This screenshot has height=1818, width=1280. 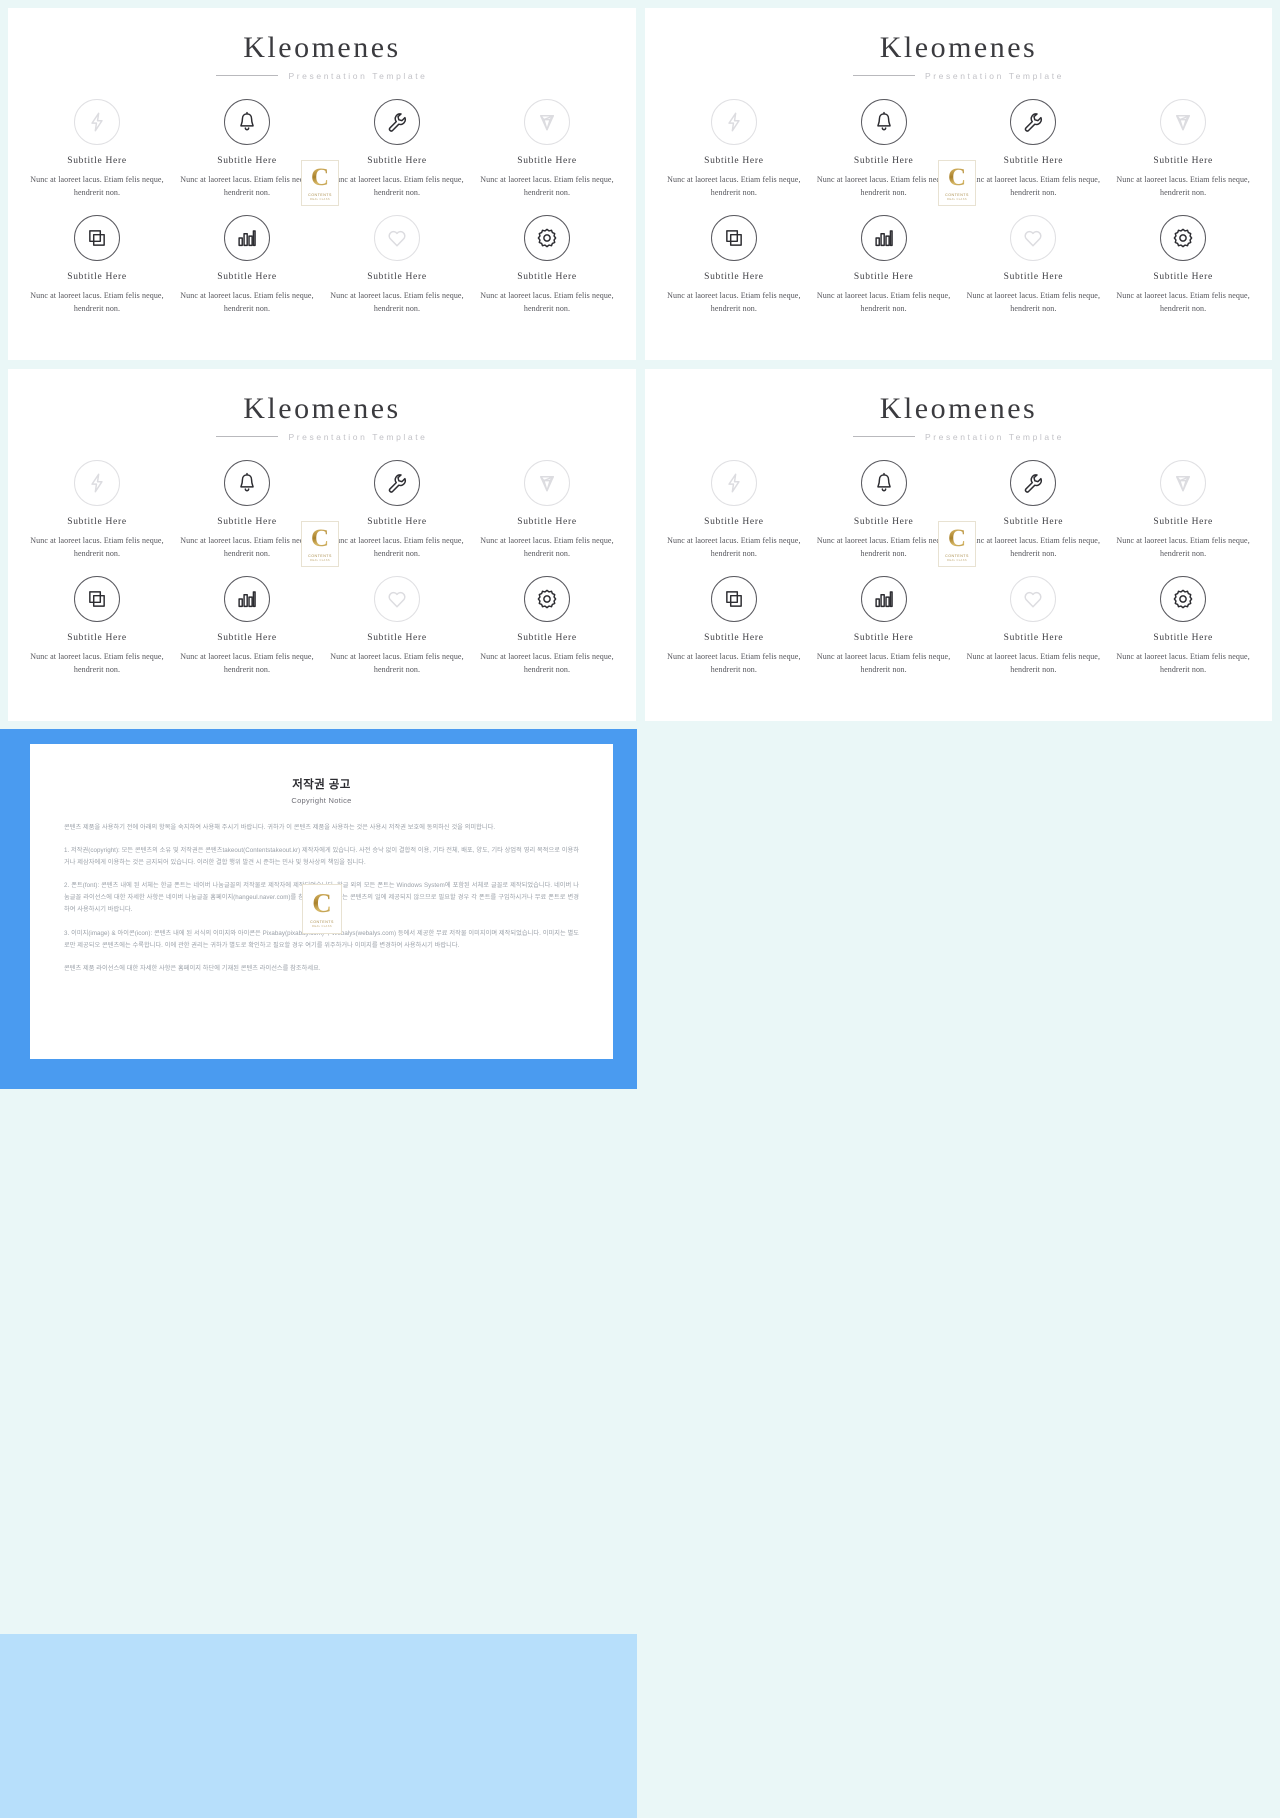 I want to click on watermark-logo: C CONTENTS REAL CLASS, so click(x=320, y=183).